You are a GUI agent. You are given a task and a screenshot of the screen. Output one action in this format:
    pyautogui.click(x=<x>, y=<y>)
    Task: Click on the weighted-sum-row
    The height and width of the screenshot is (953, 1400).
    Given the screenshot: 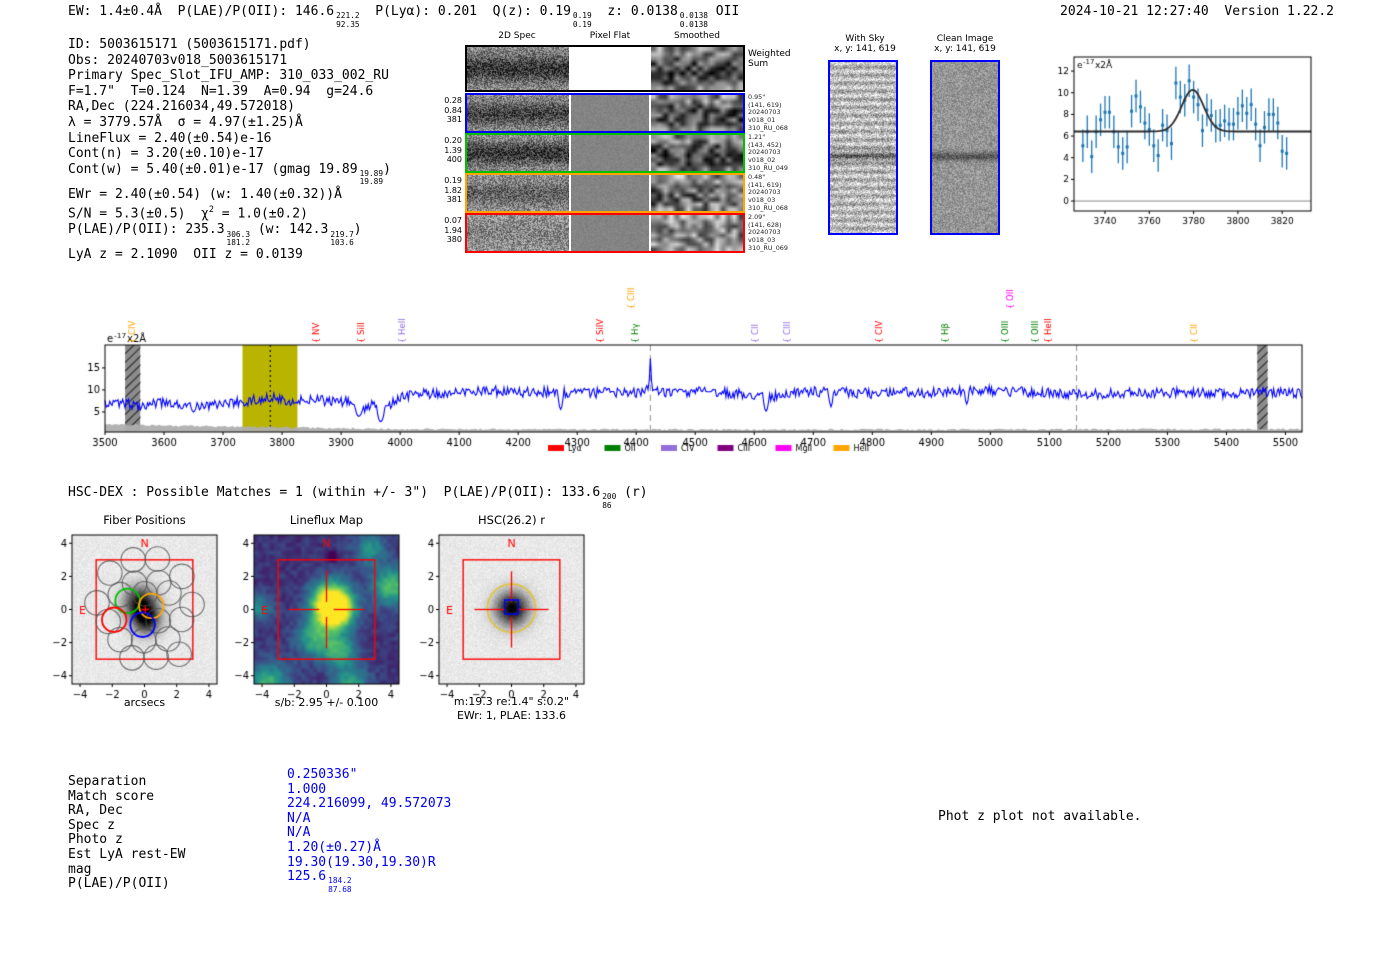 What is the action you would take?
    pyautogui.click(x=605, y=68)
    